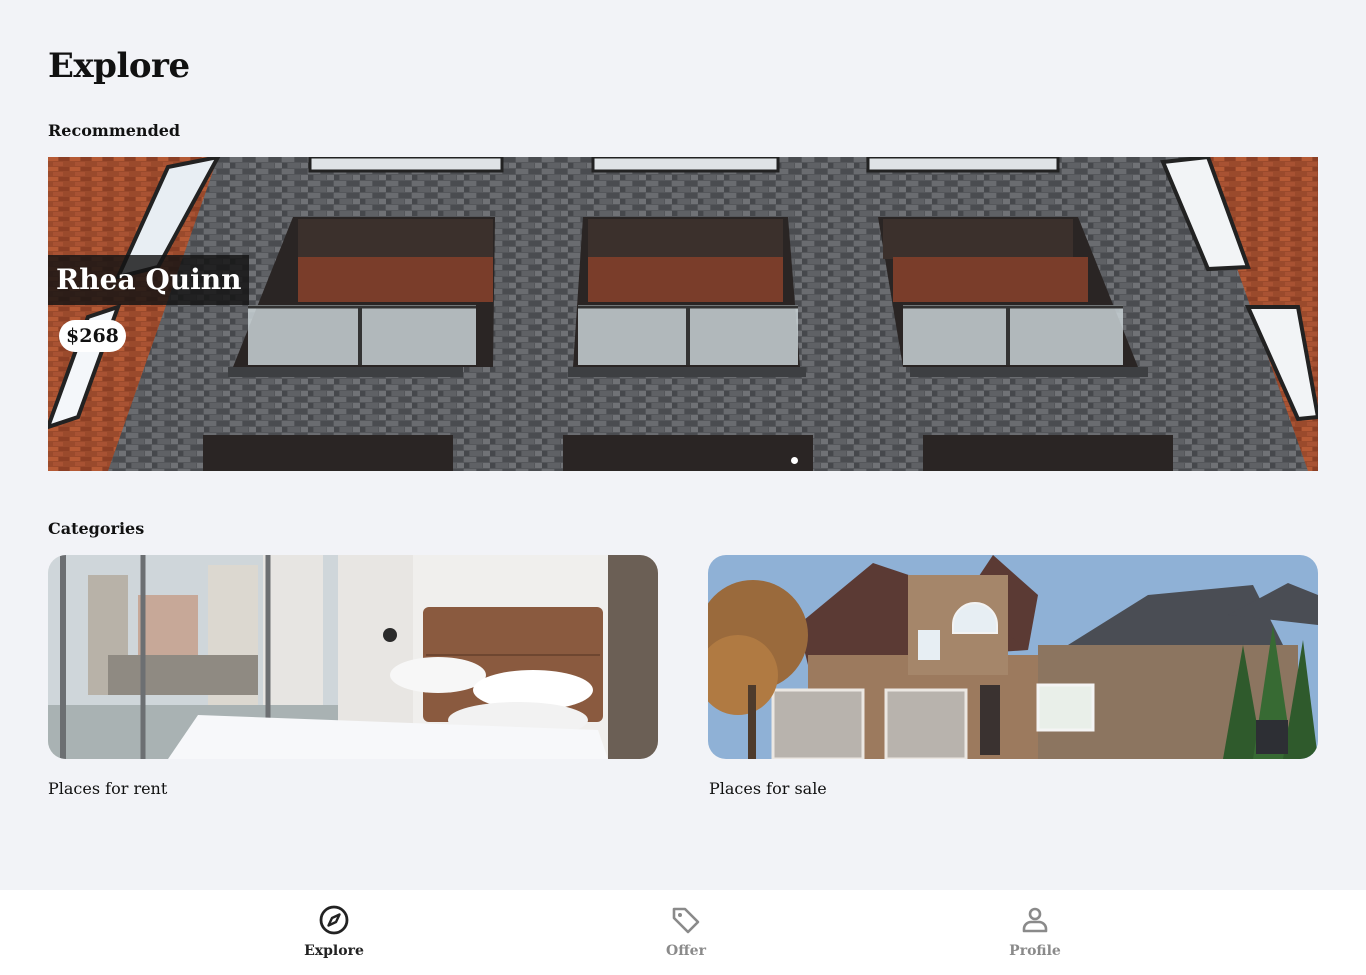 The height and width of the screenshot is (975, 1366). Describe the element at coordinates (1035, 951) in the screenshot. I see `nav-profile-label: Profile` at that location.